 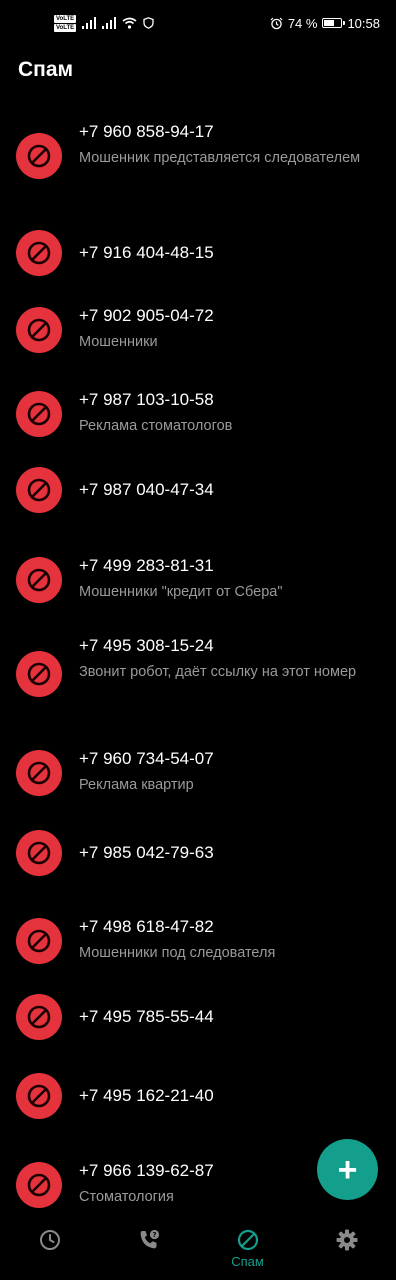 What do you see at coordinates (148, 23) in the screenshot?
I see `shield-icon` at bounding box center [148, 23].